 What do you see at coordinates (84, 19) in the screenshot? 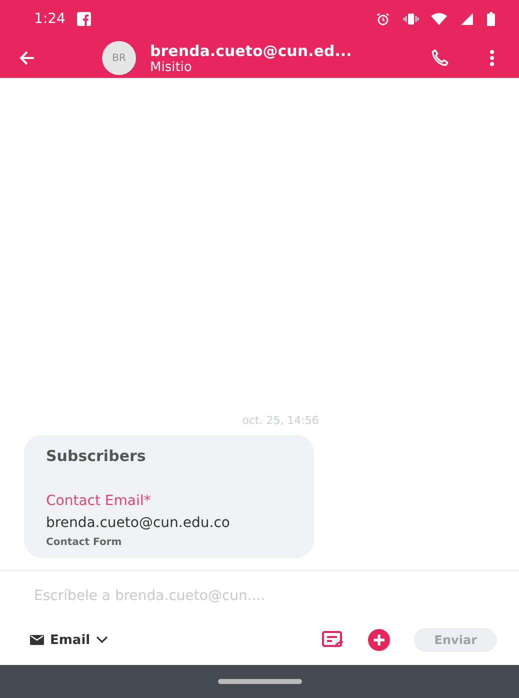
I see `facebook-icon` at bounding box center [84, 19].